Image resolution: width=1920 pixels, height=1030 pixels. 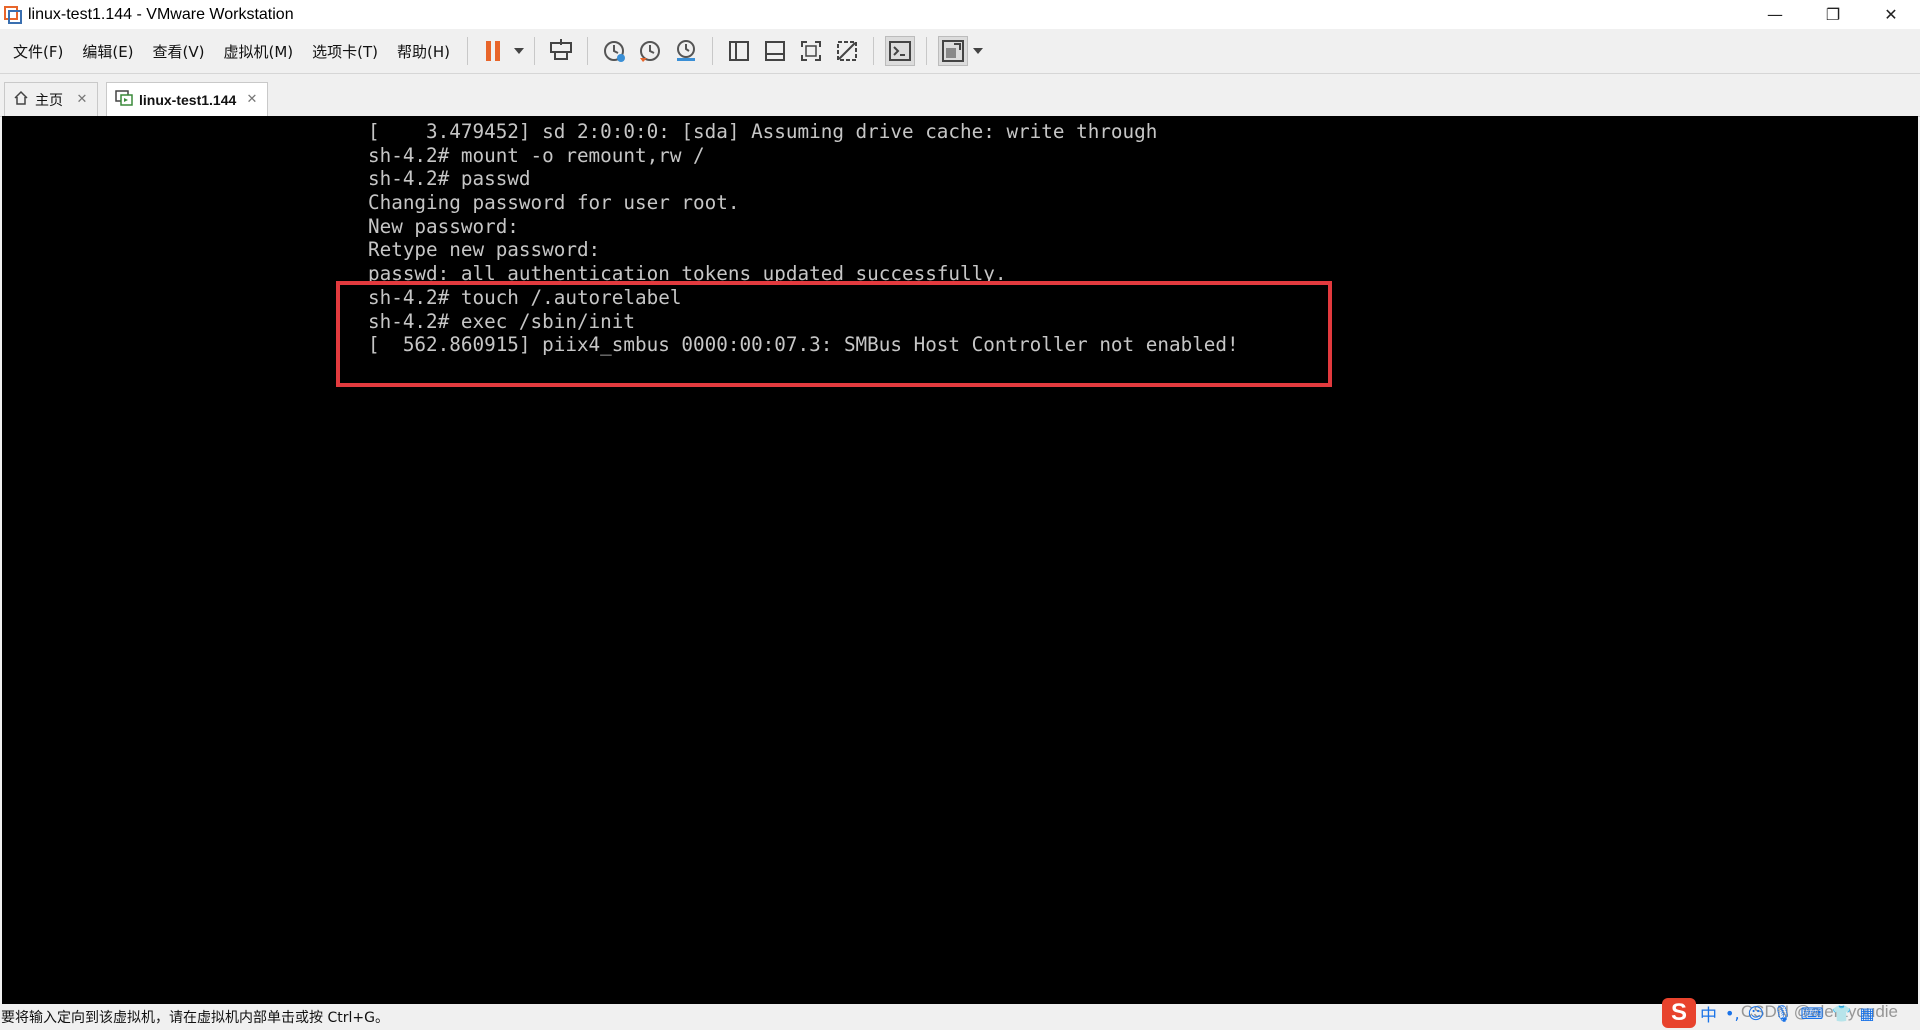 What do you see at coordinates (1842, 1013) in the screenshot?
I see `skin-icon: 👕` at bounding box center [1842, 1013].